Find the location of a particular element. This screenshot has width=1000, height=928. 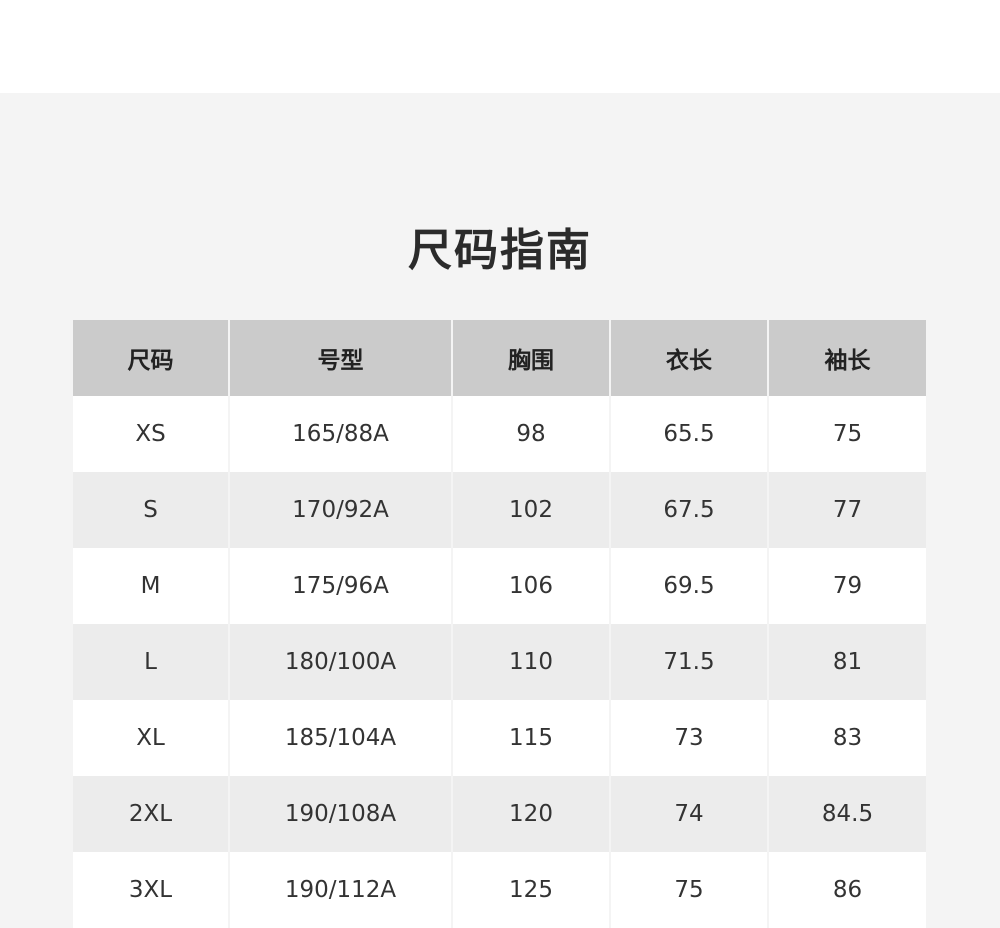

cell-size: XL is located at coordinates (151, 738).